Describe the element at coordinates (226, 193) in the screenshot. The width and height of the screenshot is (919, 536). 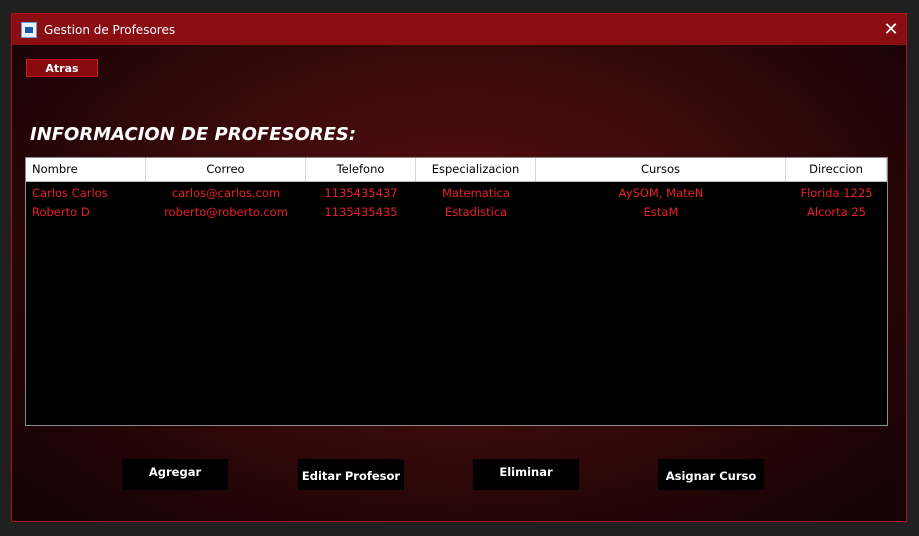
I see `table-cell: carlos@carlos.com` at that location.